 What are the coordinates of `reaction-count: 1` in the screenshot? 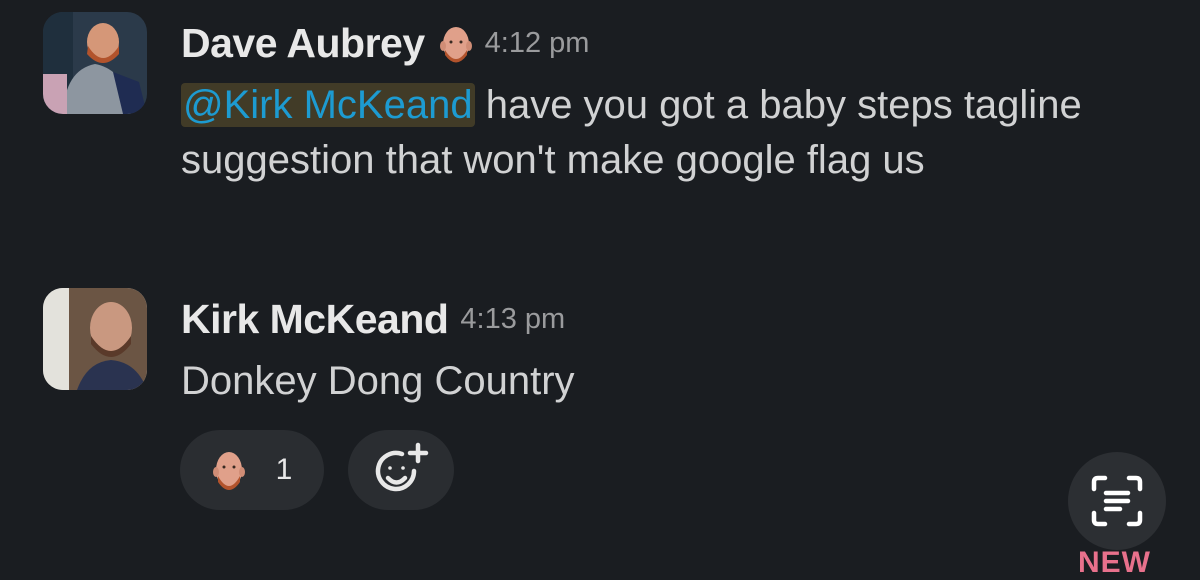 It's located at (284, 469).